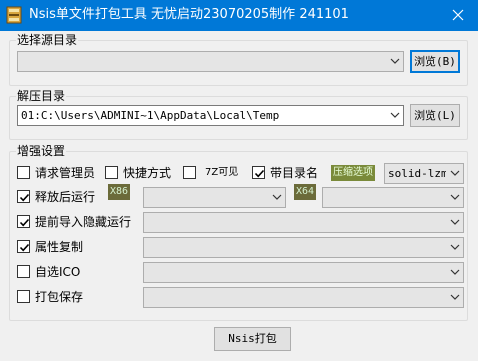  I want to click on close-icon, so click(458, 15).